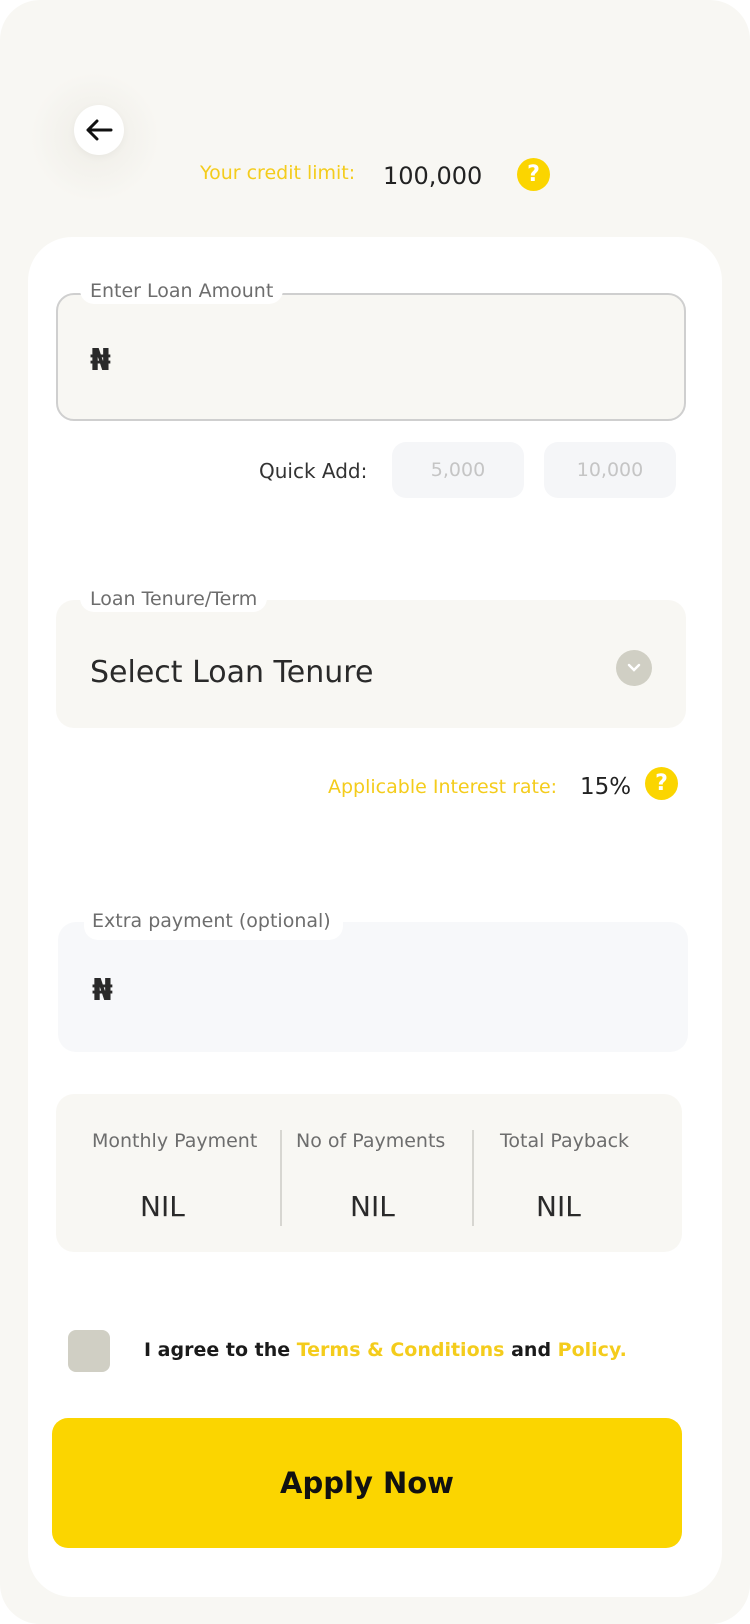  Describe the element at coordinates (278, 173) in the screenshot. I see `credit-limit-label: Your credit limit:` at that location.